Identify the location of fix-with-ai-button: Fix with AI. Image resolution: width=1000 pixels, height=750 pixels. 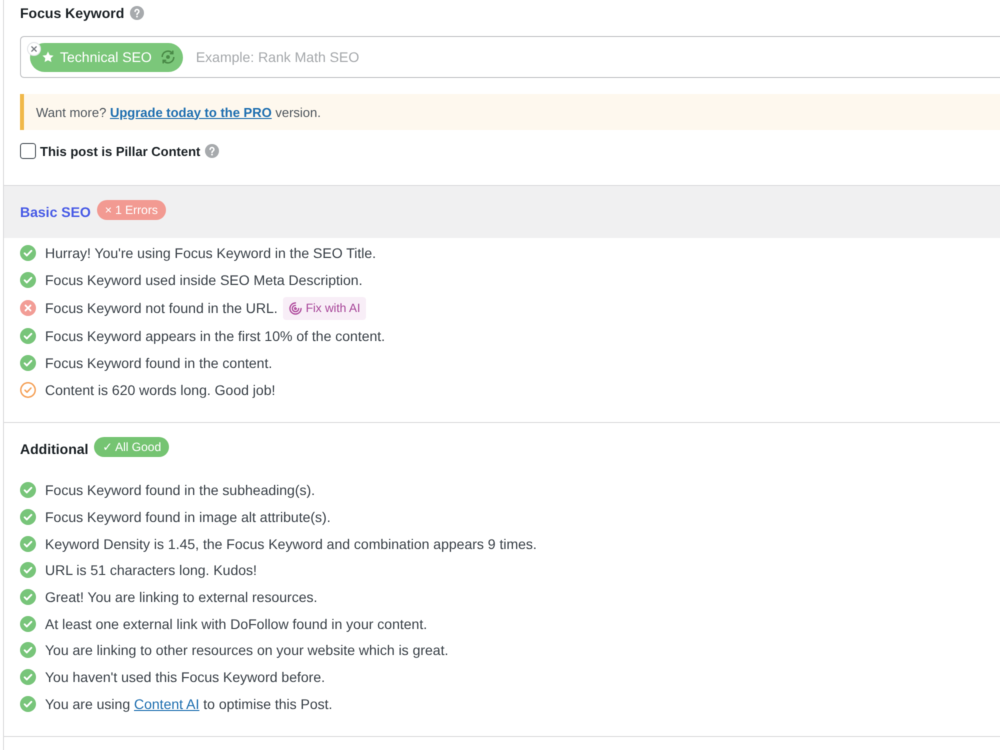
(324, 308).